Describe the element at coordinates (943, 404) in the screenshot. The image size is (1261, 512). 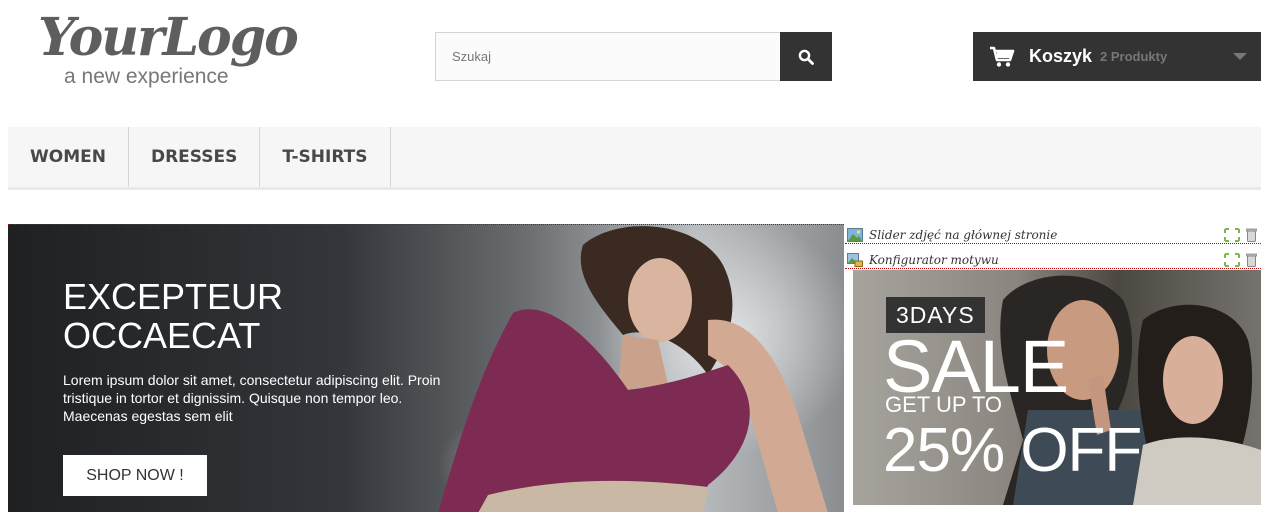
I see `sale-subtitle: GET UP TO` at that location.